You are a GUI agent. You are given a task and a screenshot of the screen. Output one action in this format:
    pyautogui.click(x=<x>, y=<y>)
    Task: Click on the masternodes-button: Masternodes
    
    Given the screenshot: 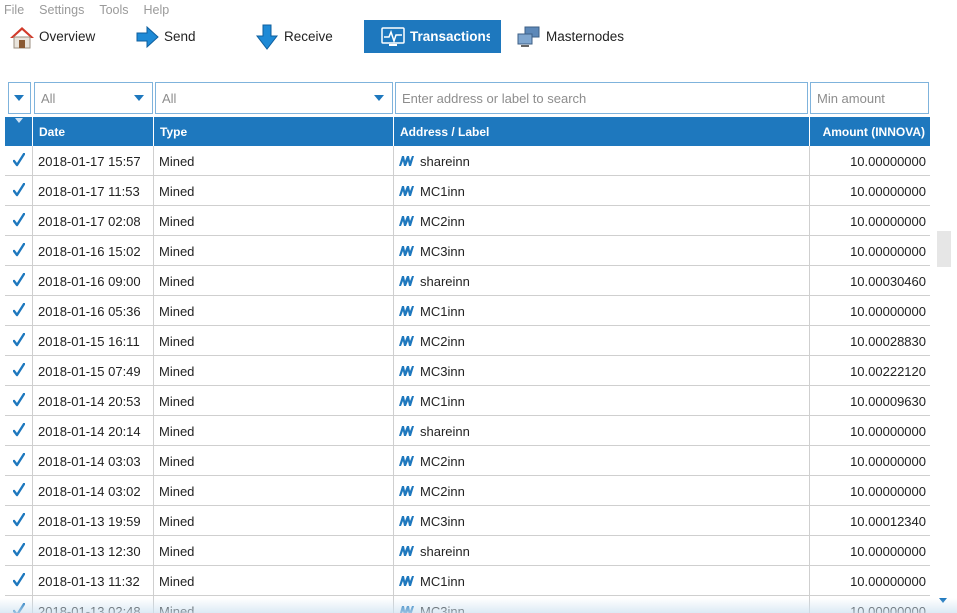 What is the action you would take?
    pyautogui.click(x=570, y=36)
    